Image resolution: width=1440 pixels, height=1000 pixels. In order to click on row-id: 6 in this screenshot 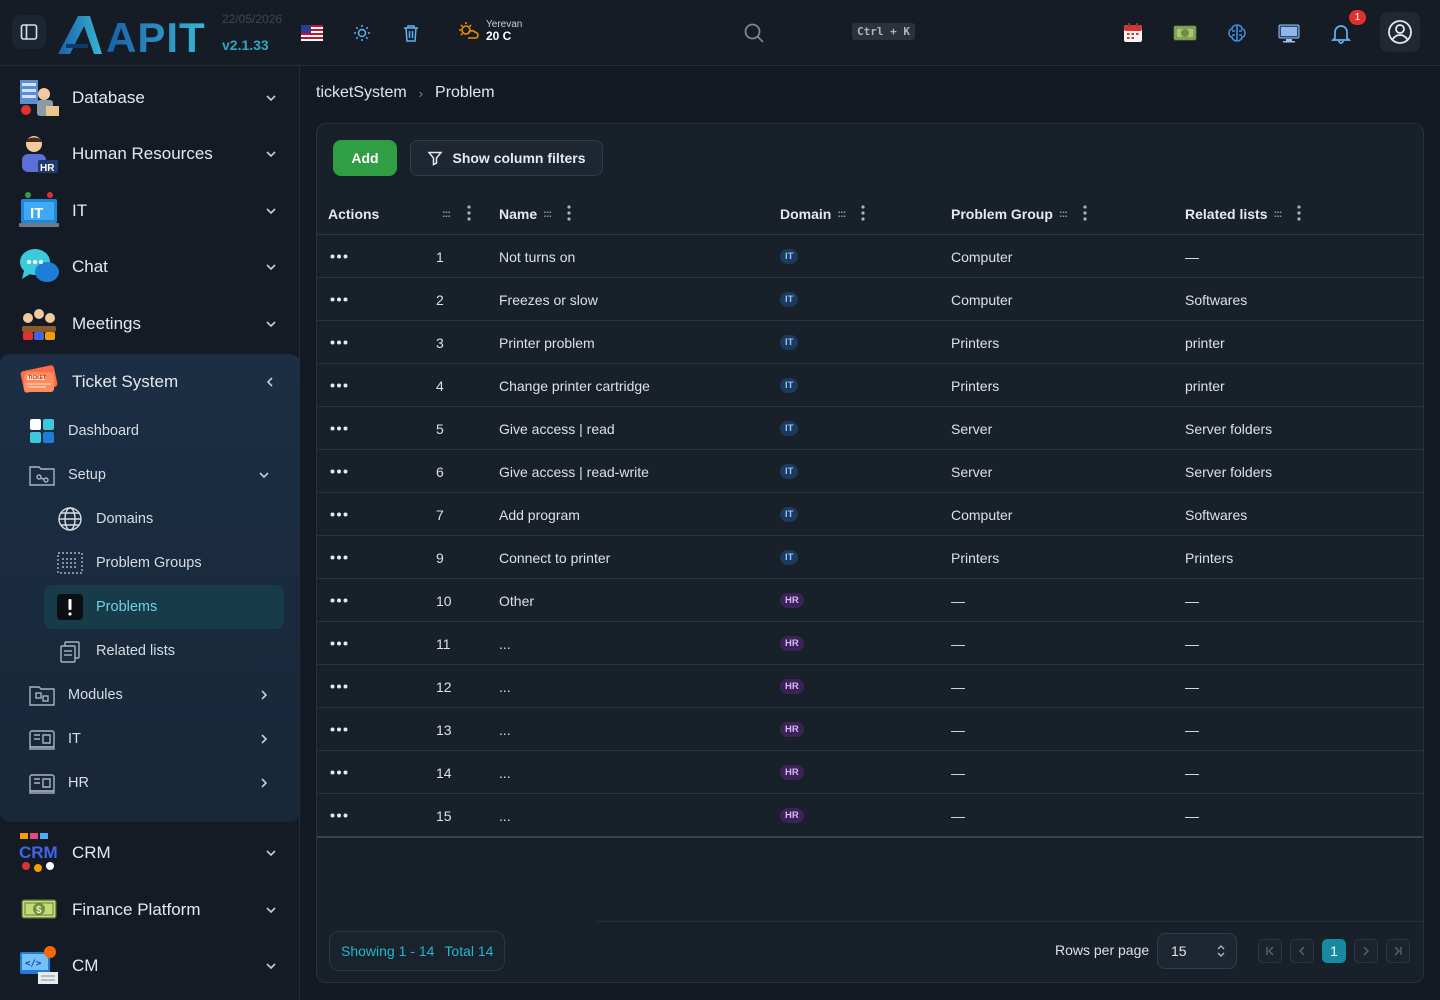, I will do `click(440, 471)`.